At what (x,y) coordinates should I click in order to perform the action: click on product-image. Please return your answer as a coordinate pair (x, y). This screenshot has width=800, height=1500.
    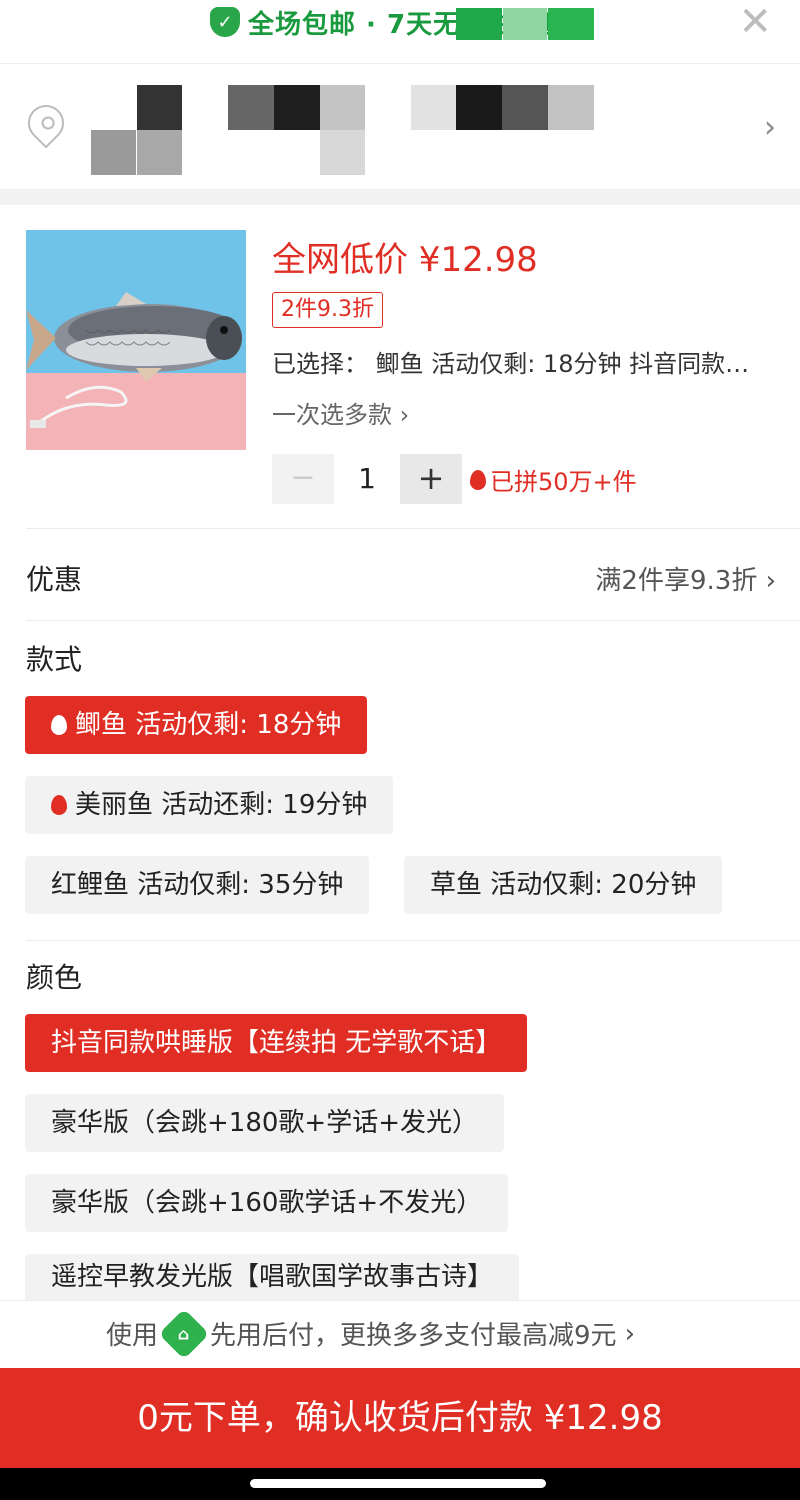
    Looking at the image, I should click on (136, 340).